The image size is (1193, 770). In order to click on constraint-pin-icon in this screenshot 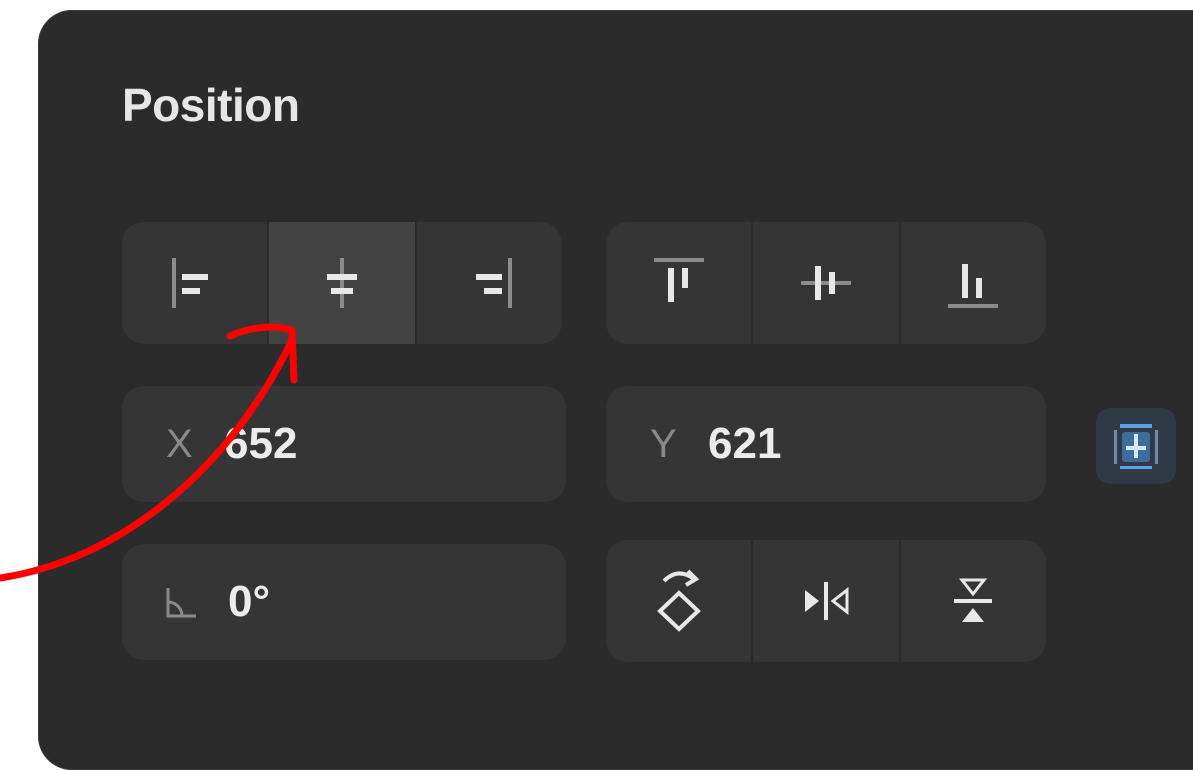, I will do `click(1136, 446)`.